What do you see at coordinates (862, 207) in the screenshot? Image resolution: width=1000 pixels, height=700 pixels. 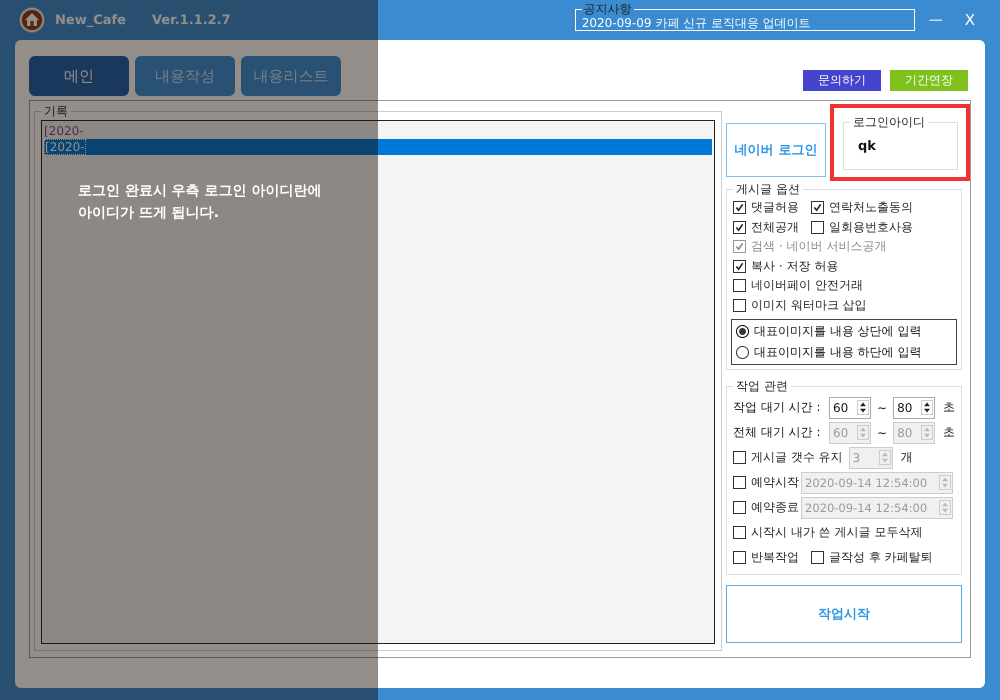 I see `checkbox: 연락처노출동의` at bounding box center [862, 207].